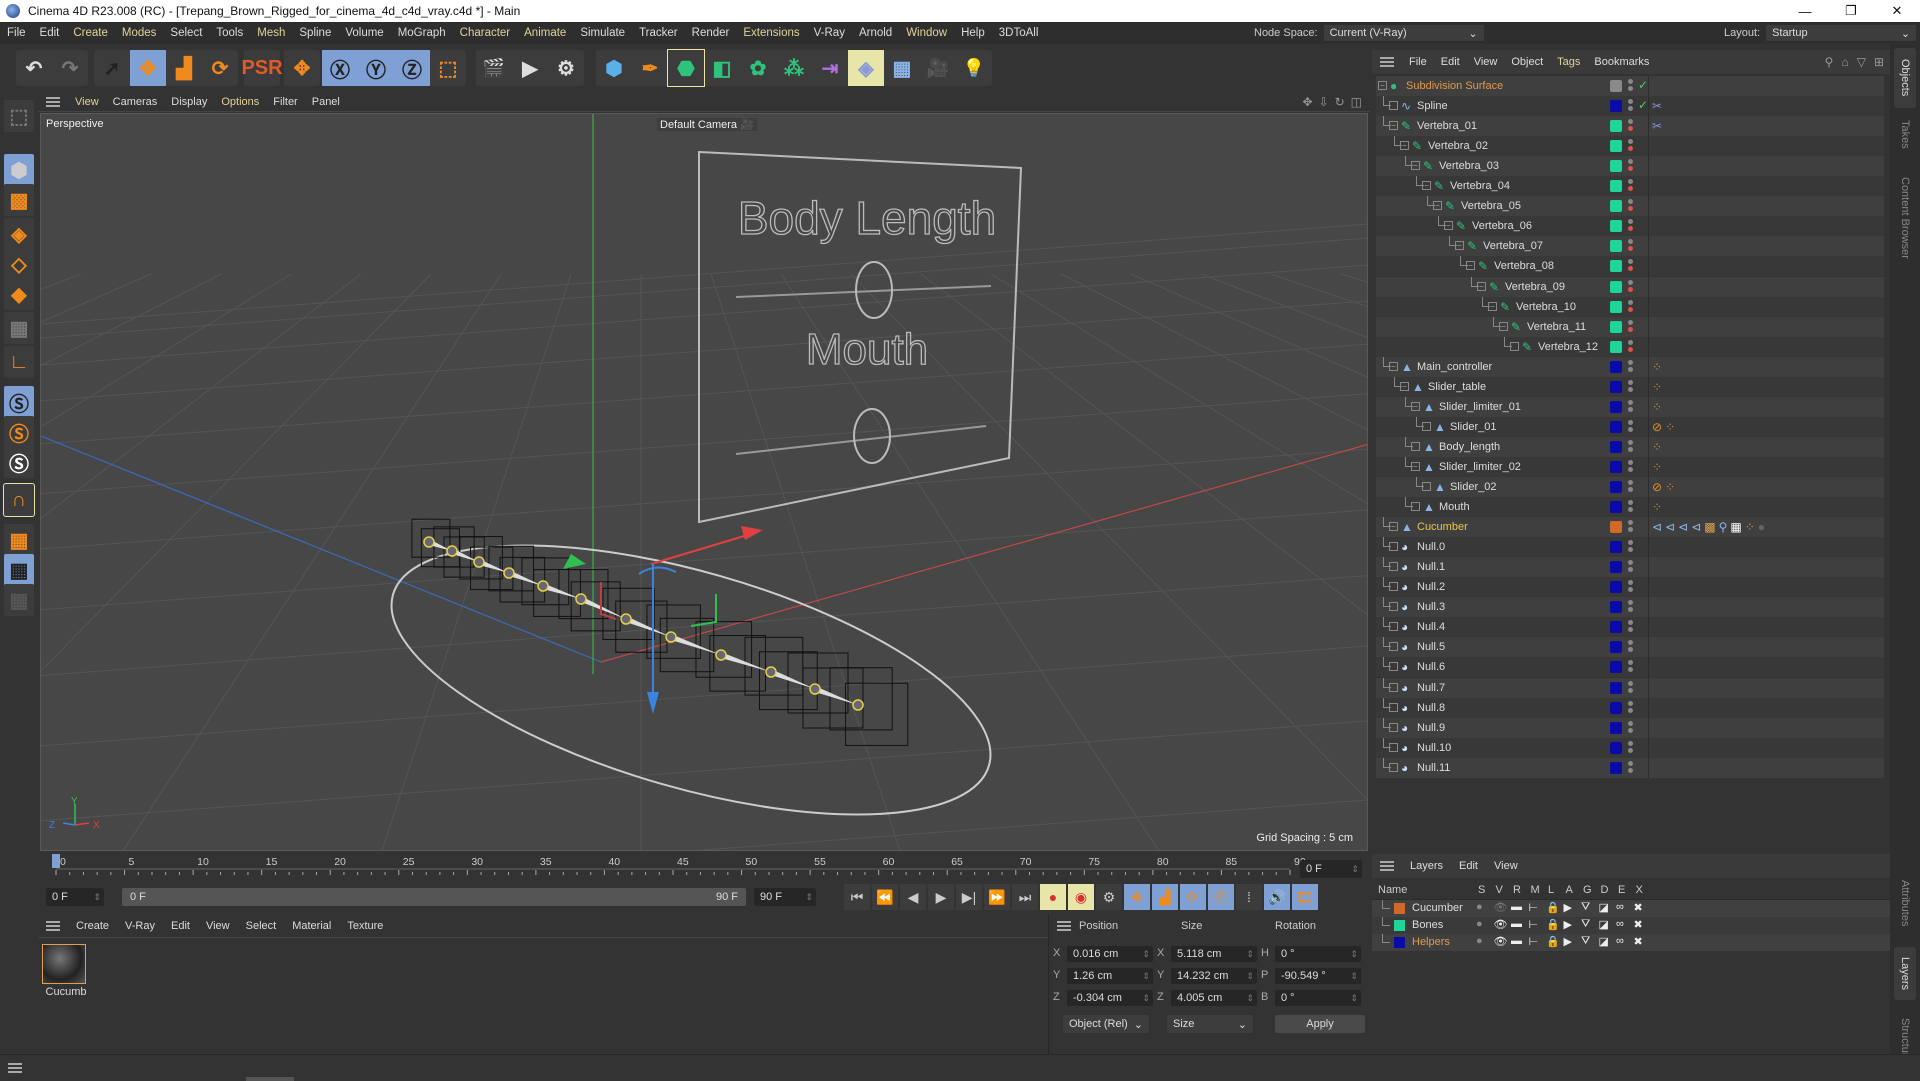 This screenshot has width=1920, height=1081. What do you see at coordinates (875, 33) in the screenshot?
I see `menu-arnold: Arnold` at bounding box center [875, 33].